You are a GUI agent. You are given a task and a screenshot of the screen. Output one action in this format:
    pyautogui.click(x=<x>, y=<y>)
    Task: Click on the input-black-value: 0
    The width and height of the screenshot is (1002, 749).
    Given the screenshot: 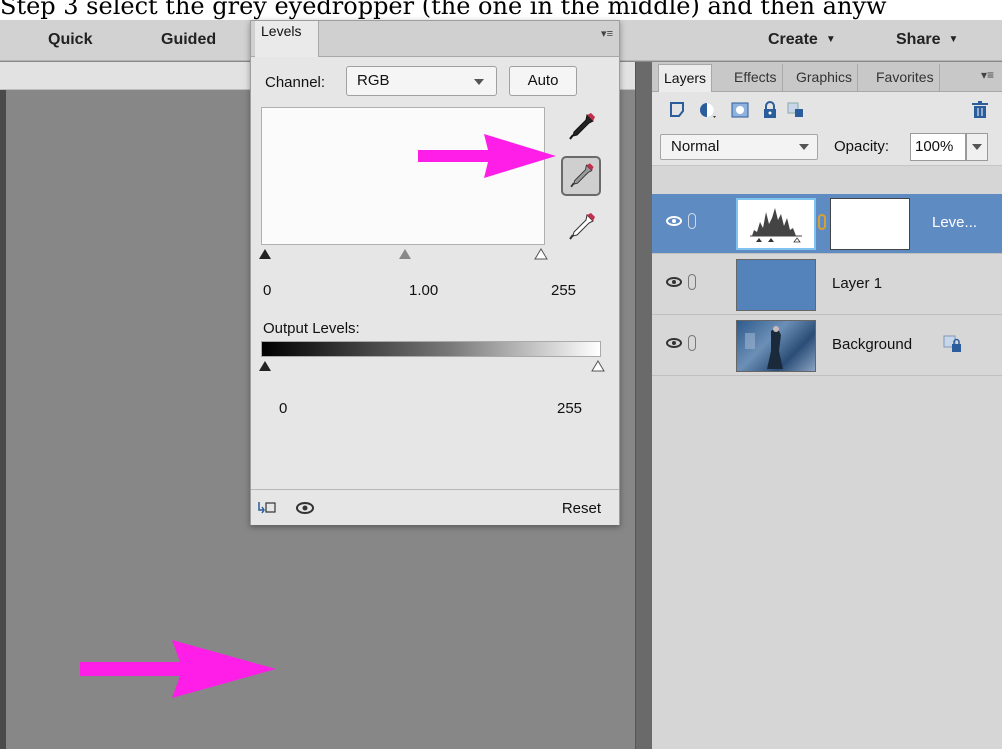 What is the action you would take?
    pyautogui.click(x=267, y=290)
    